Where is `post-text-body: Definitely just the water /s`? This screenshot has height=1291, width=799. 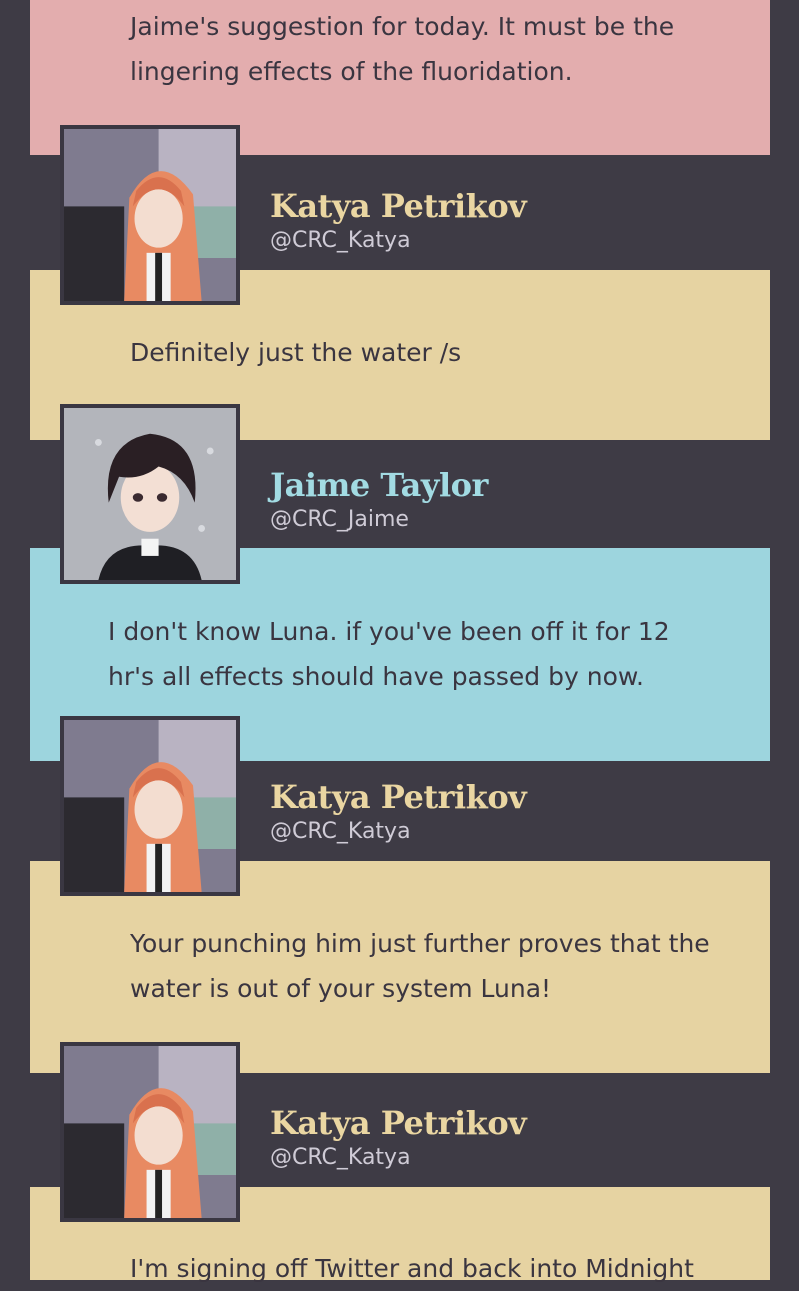 post-text-body: Definitely just the water /s is located at coordinates (296, 352).